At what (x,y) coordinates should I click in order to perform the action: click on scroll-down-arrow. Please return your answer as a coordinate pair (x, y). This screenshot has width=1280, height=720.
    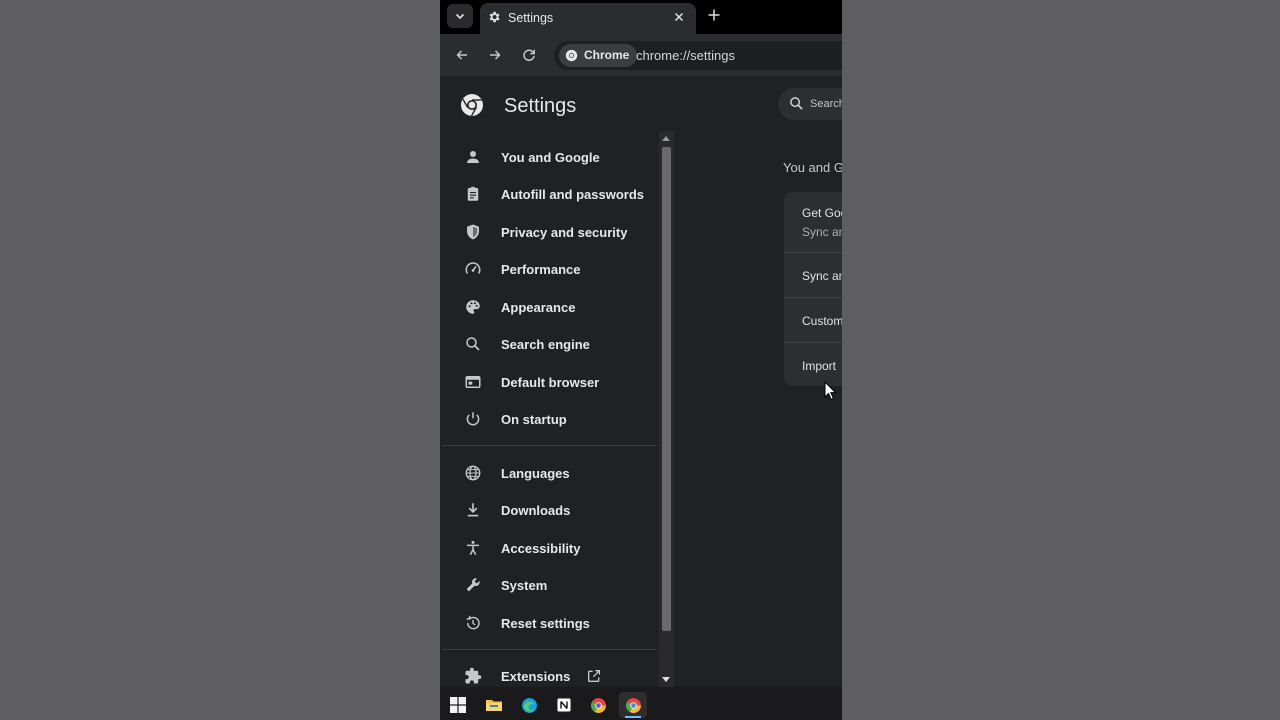
    Looking at the image, I should click on (666, 679).